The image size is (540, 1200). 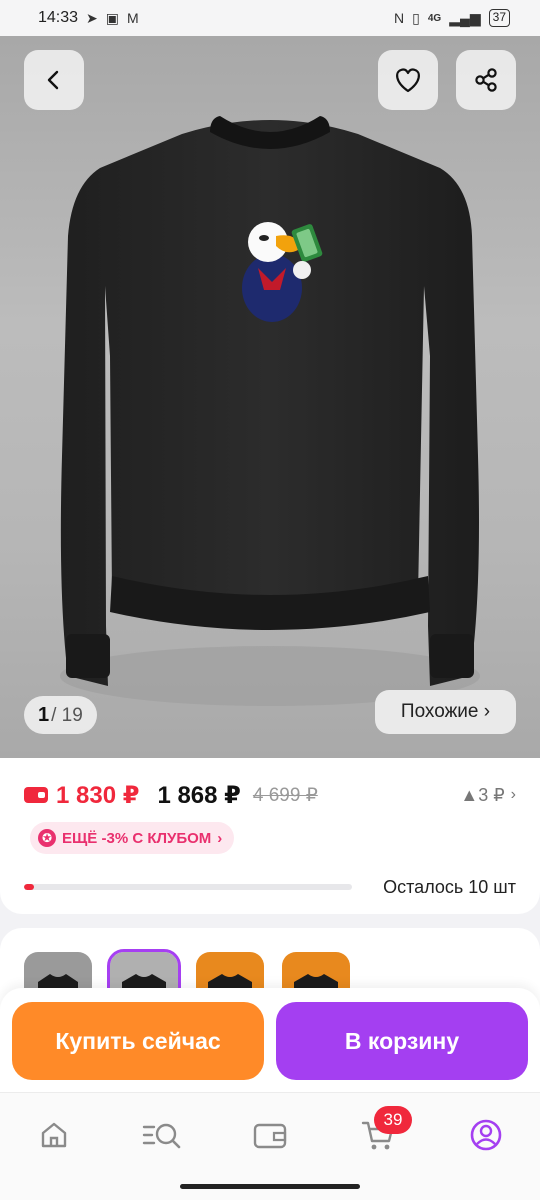 I want to click on network-type: 4G, so click(x=434, y=18).